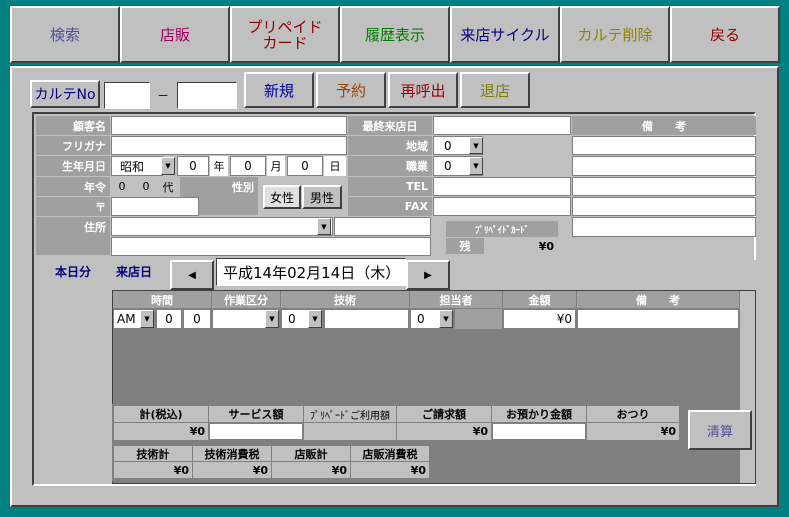 Image resolution: width=789 pixels, height=517 pixels. Describe the element at coordinates (521, 246) in the screenshot. I see `balance-value: ¥0` at that location.